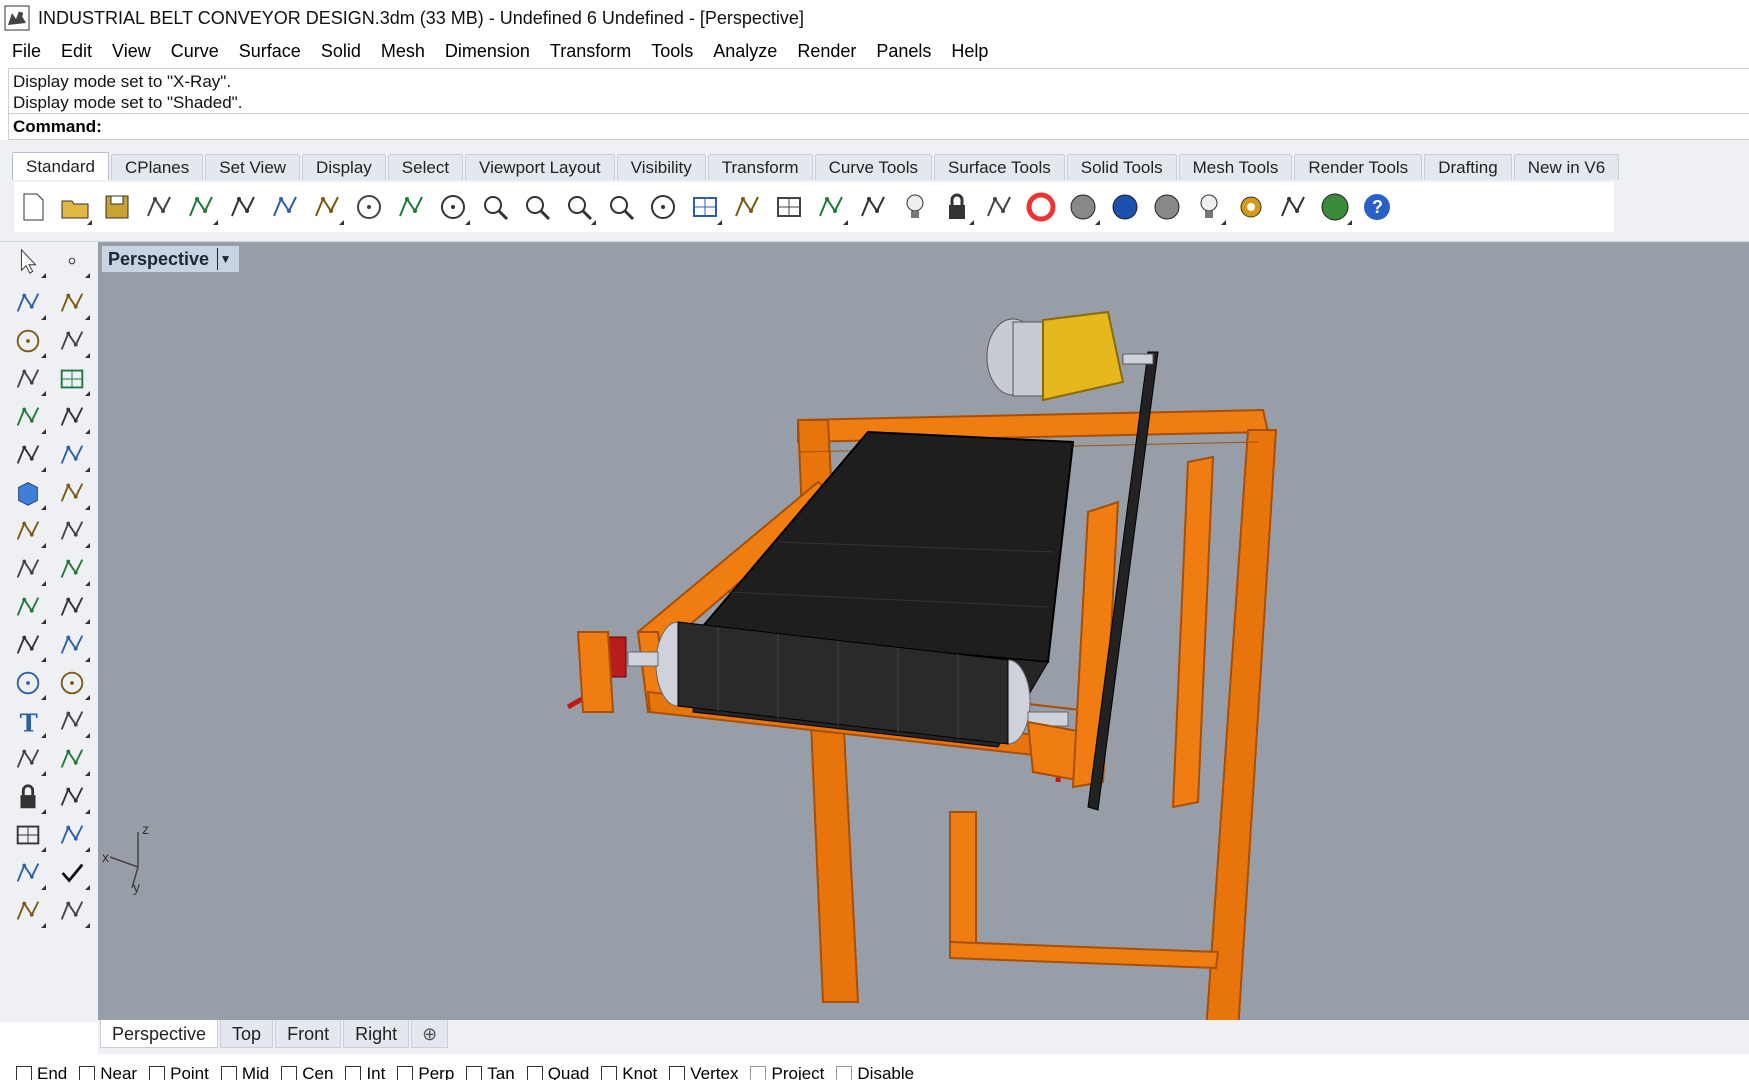  What do you see at coordinates (430, 1034) in the screenshot?
I see `add-viewport-button: ⊕` at bounding box center [430, 1034].